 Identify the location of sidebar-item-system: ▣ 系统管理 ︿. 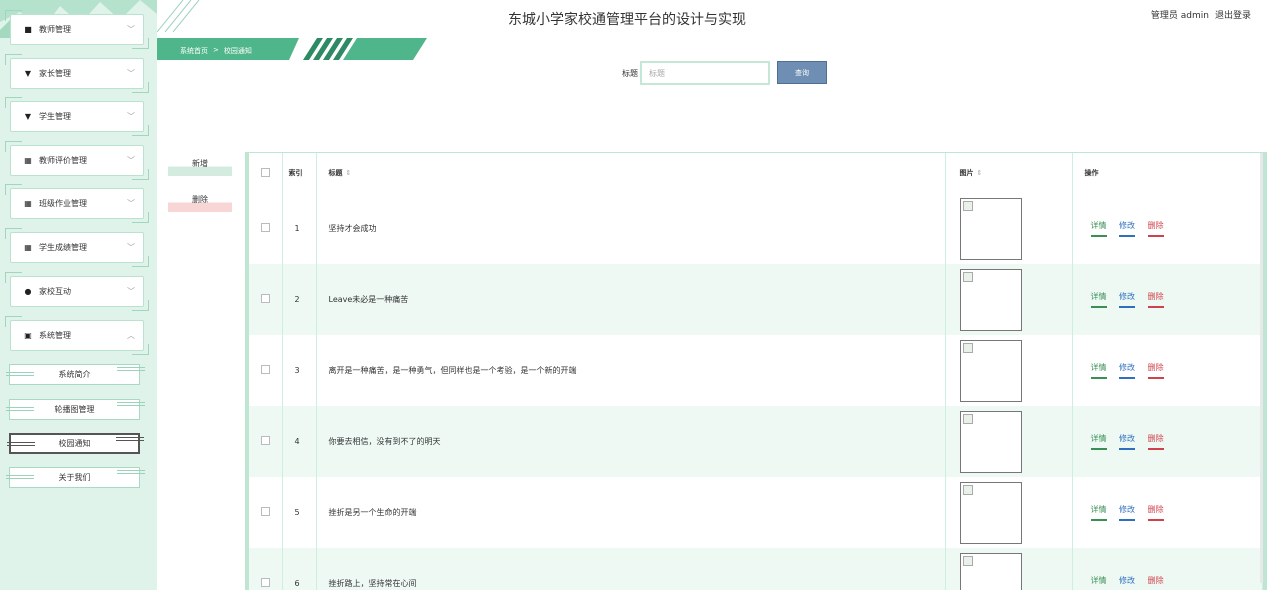
(77, 335).